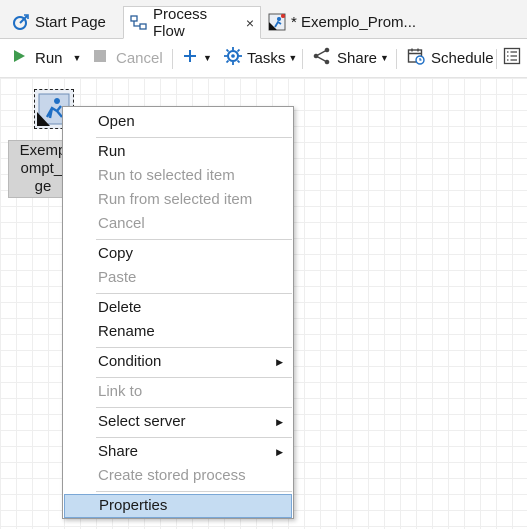  What do you see at coordinates (250, 23) in the screenshot?
I see `close-icon: ×` at bounding box center [250, 23].